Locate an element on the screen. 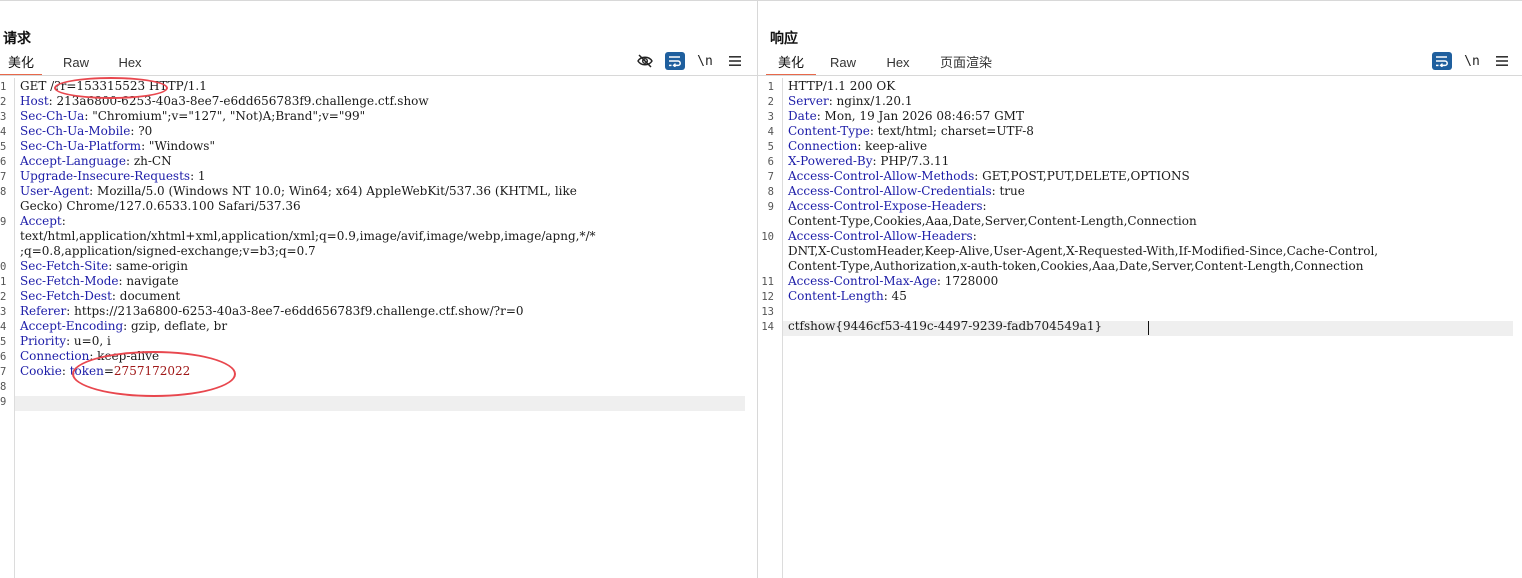 The height and width of the screenshot is (578, 1522). header-name: Sec-Fetch-Site is located at coordinates (64, 266).